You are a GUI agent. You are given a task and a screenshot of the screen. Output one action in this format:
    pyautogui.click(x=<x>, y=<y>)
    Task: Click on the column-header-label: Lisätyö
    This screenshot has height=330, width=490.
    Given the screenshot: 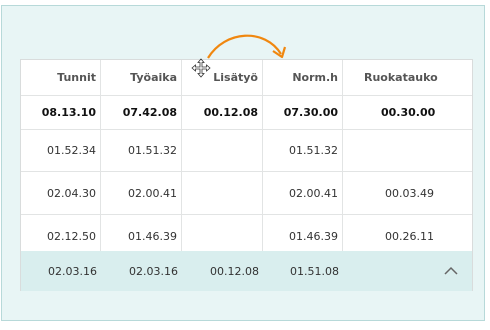 What is the action you would take?
    pyautogui.click(x=235, y=77)
    